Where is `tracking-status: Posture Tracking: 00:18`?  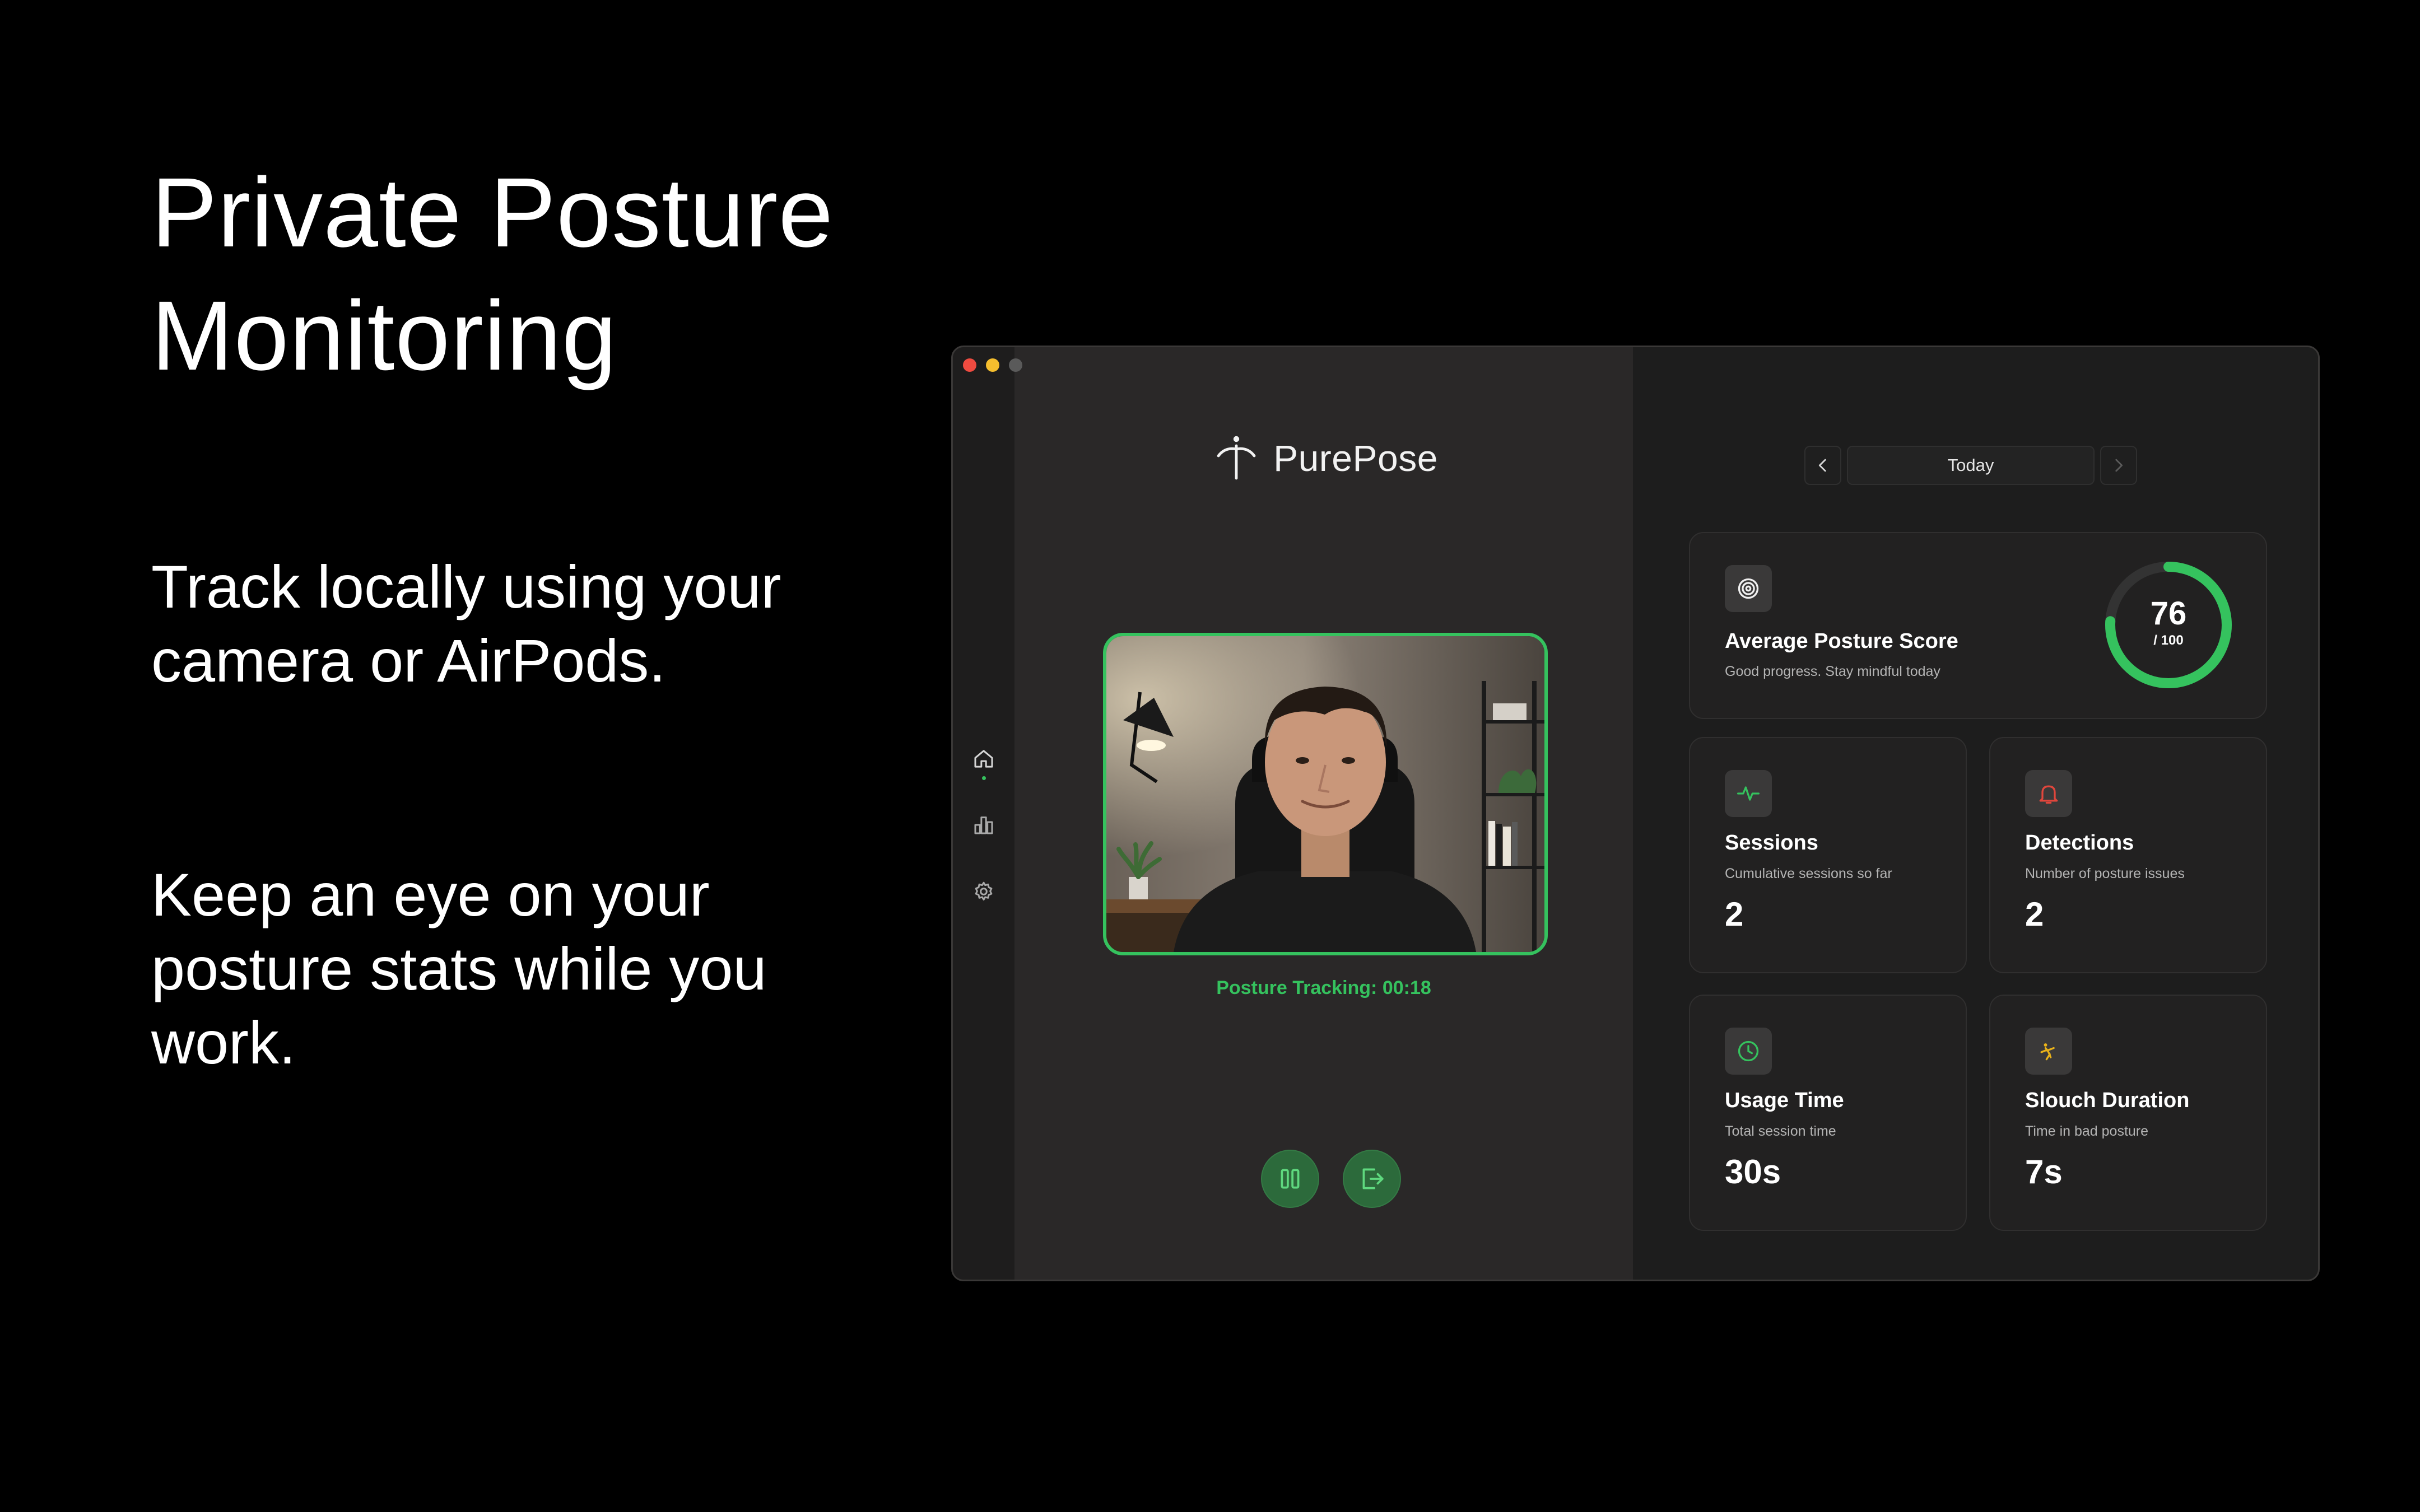 tracking-status: Posture Tracking: 00:18 is located at coordinates (1323, 988).